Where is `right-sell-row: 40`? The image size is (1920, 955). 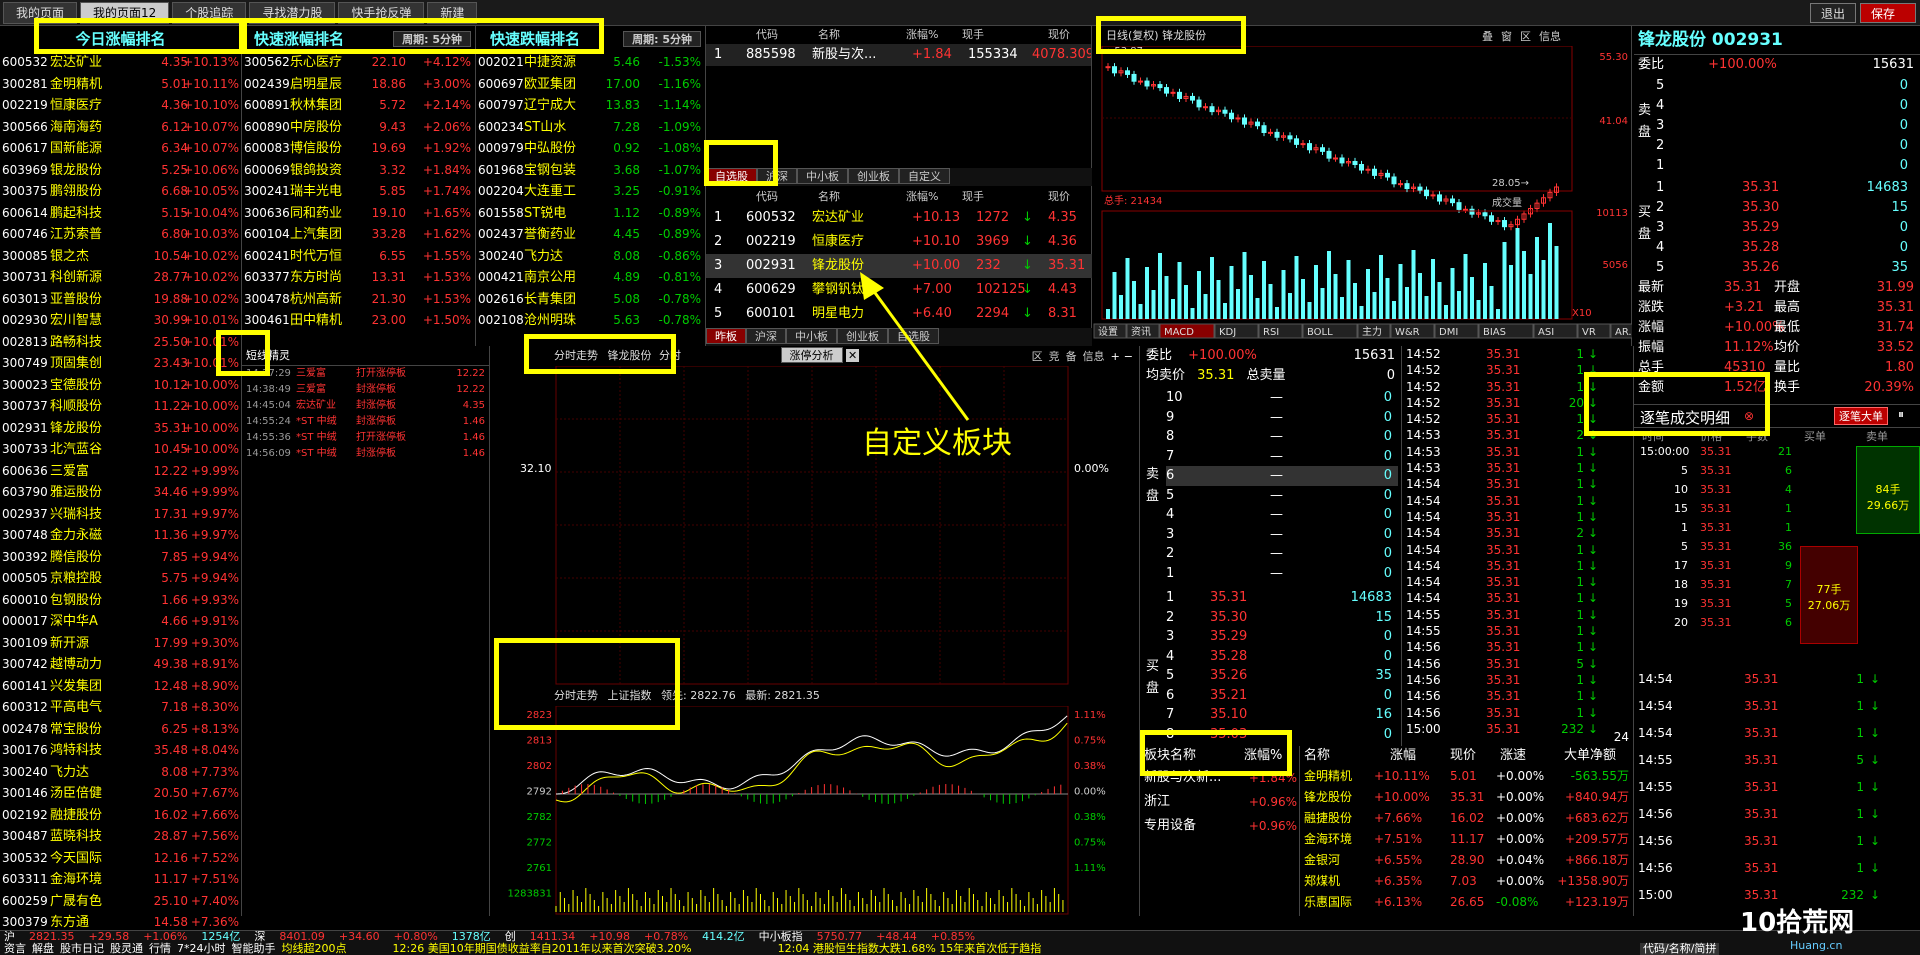
right-sell-row: 40 is located at coordinates (1786, 106).